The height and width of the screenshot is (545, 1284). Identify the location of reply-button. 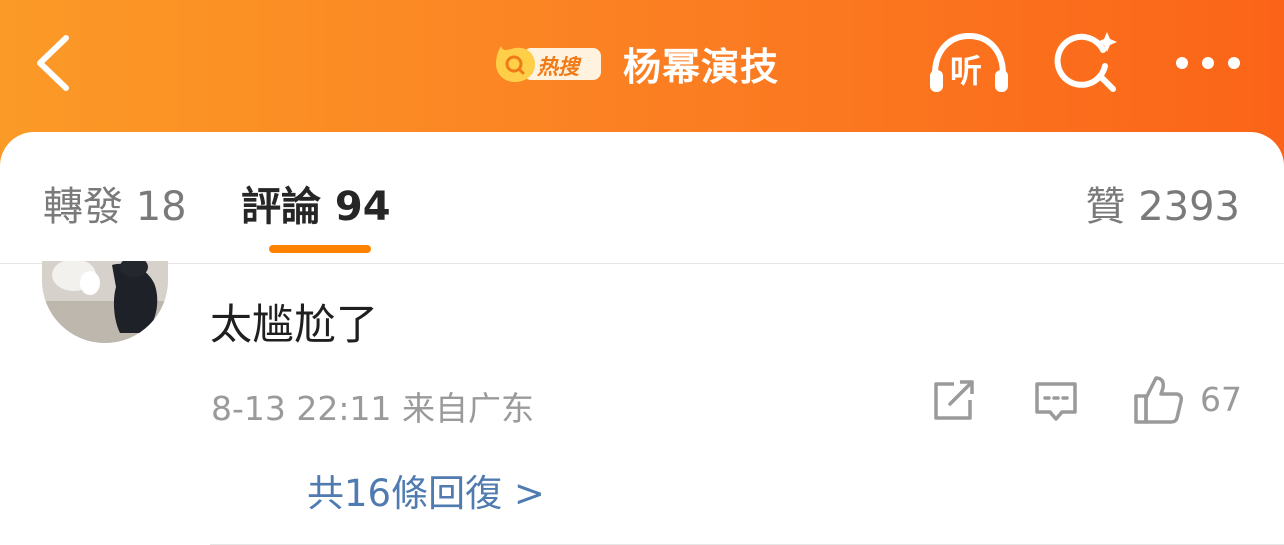
(1056, 401).